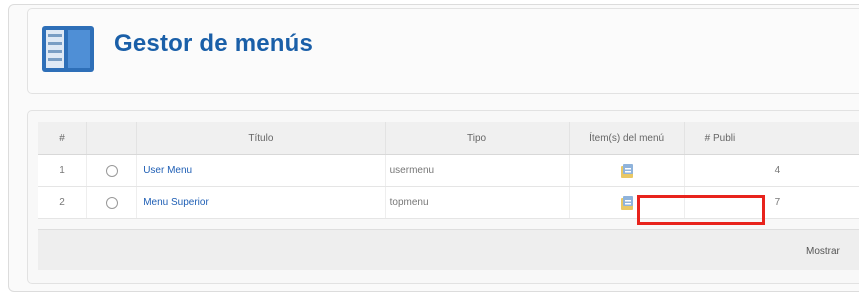 This screenshot has width=859, height=295. What do you see at coordinates (771, 138) in the screenshot?
I see `column-header-published: # Publi` at bounding box center [771, 138].